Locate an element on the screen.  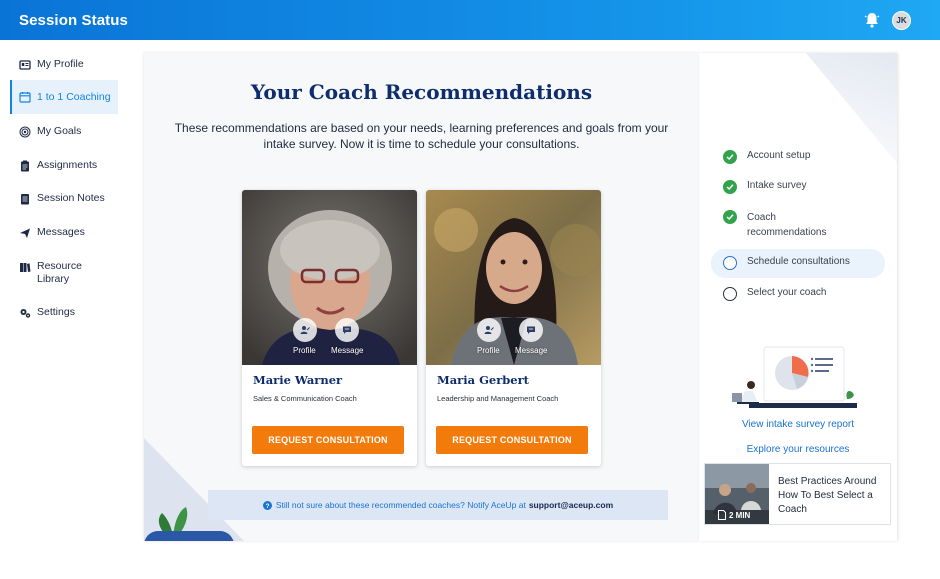
step-account-setup: Account setup is located at coordinates (766, 157).